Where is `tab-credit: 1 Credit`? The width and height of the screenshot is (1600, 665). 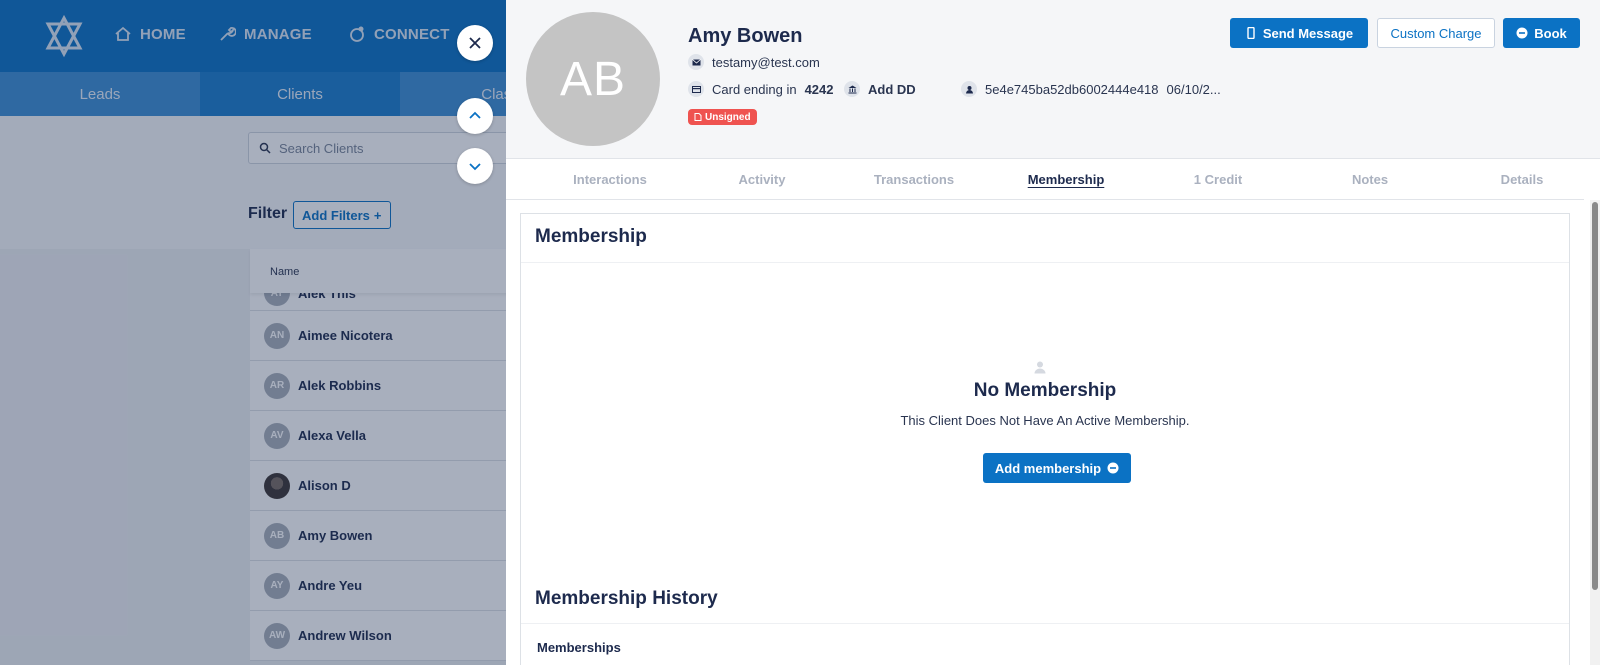 tab-credit: 1 Credit is located at coordinates (1218, 179).